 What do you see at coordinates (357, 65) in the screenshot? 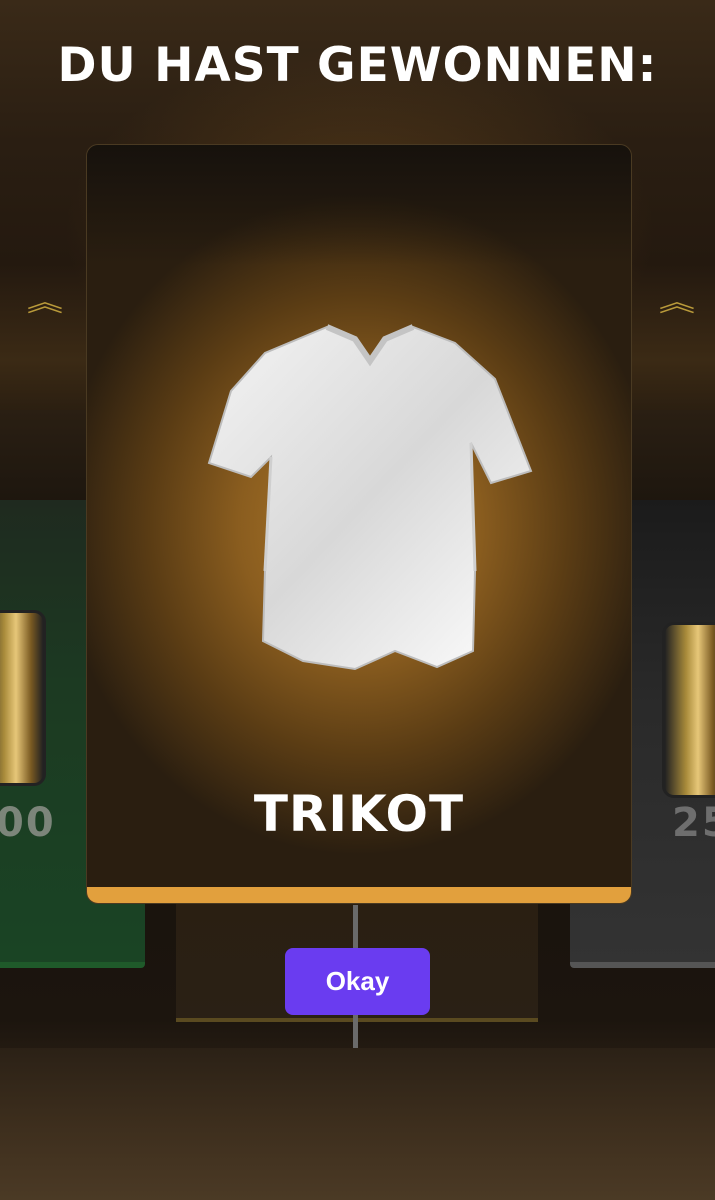
I see `page-title: DU HAST GEWONNEN:` at bounding box center [357, 65].